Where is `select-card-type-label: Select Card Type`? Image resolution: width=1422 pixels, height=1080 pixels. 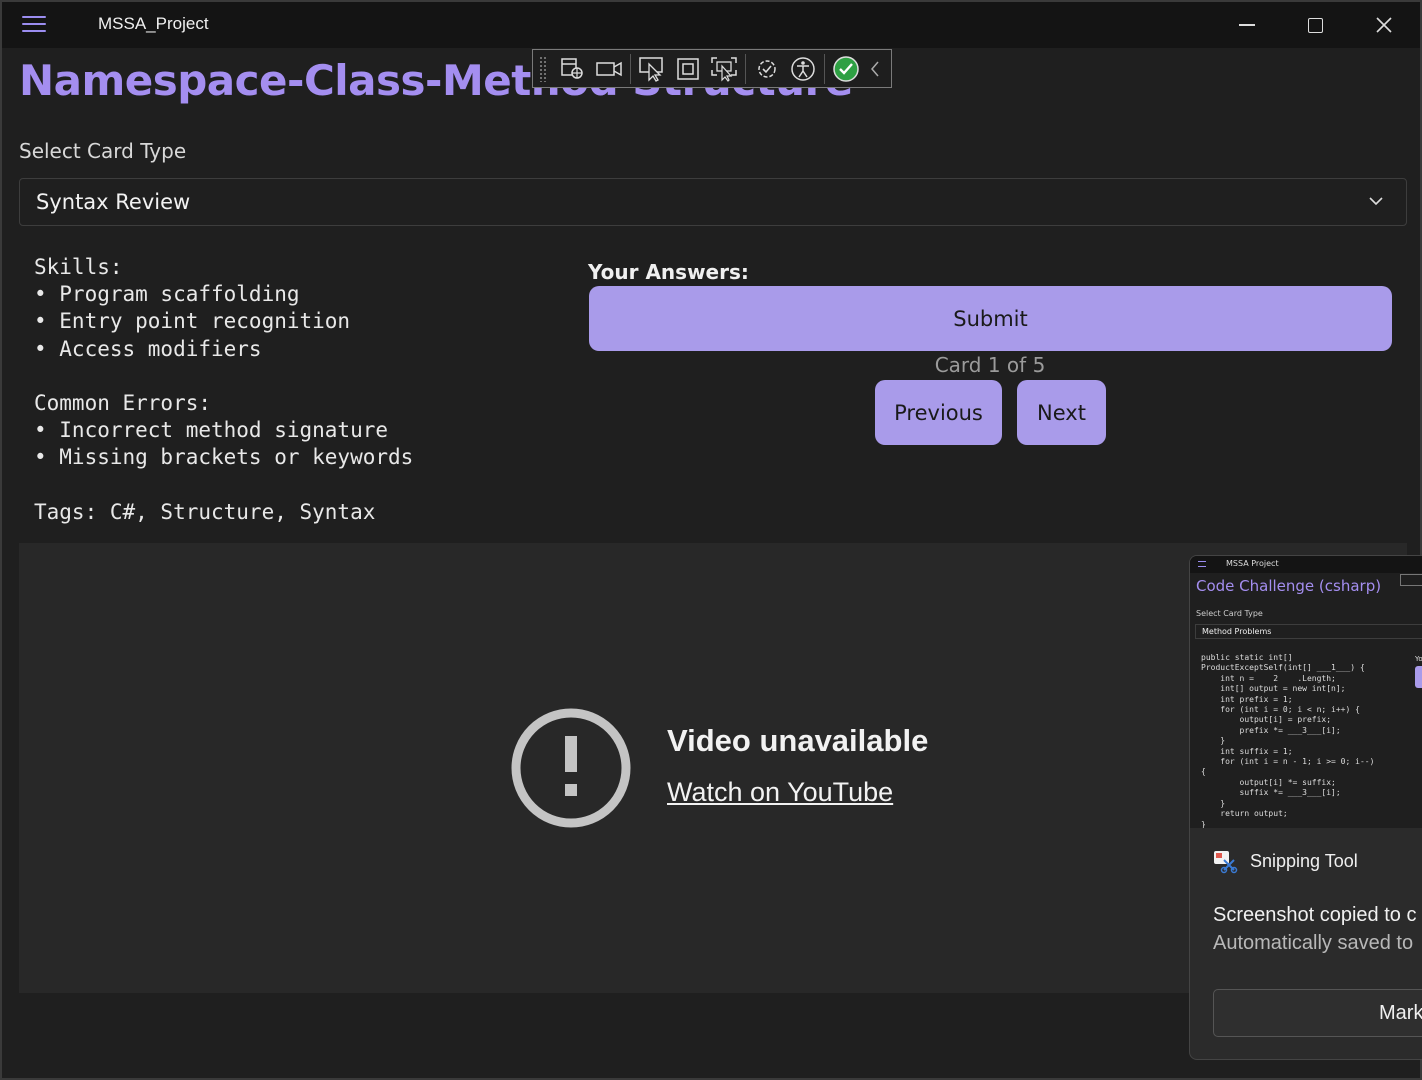
select-card-type-label: Select Card Type is located at coordinates (103, 151).